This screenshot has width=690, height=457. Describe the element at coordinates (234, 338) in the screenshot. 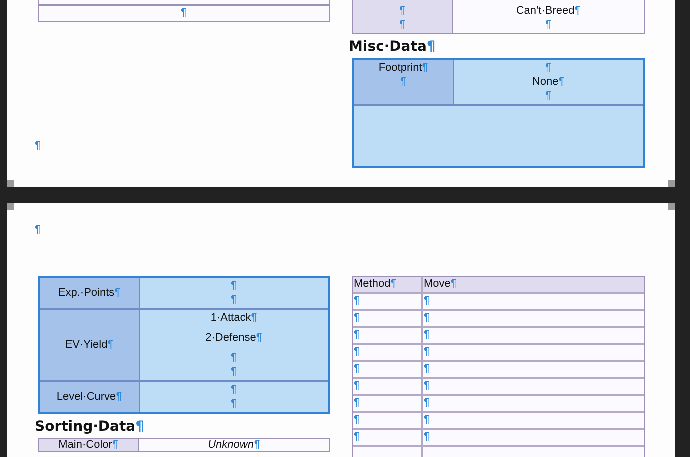

I see `cell-text: 2·Defense¶` at that location.